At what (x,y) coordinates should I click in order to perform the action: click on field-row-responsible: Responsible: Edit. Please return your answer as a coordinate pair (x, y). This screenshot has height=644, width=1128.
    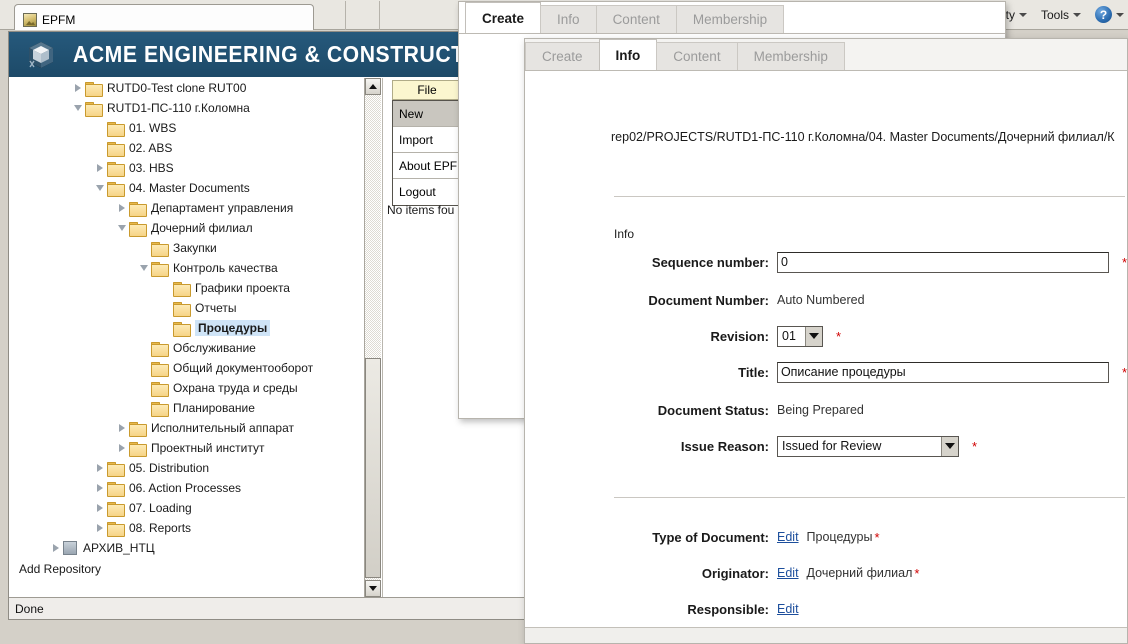
    Looking at the image, I should click on (826, 609).